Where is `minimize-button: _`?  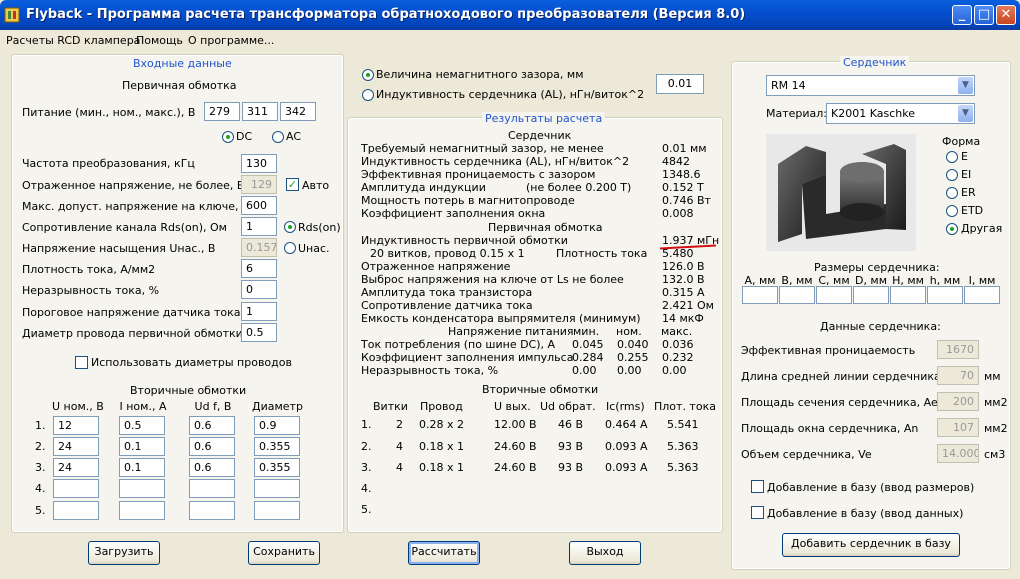 minimize-button: _ is located at coordinates (962, 15).